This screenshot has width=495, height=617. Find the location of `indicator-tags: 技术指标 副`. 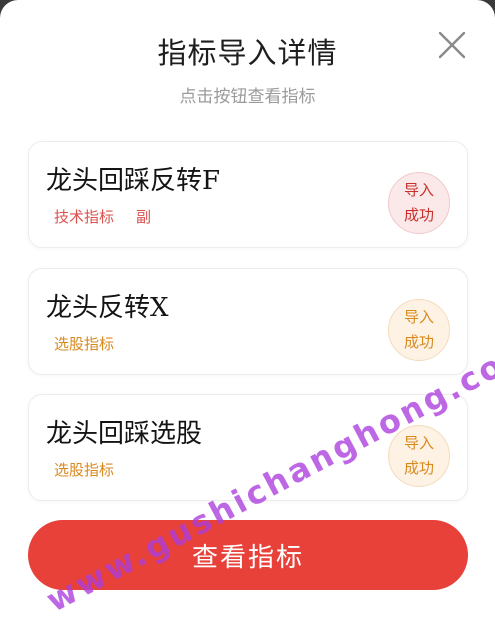

indicator-tags: 技术指标 副 is located at coordinates (102, 216).